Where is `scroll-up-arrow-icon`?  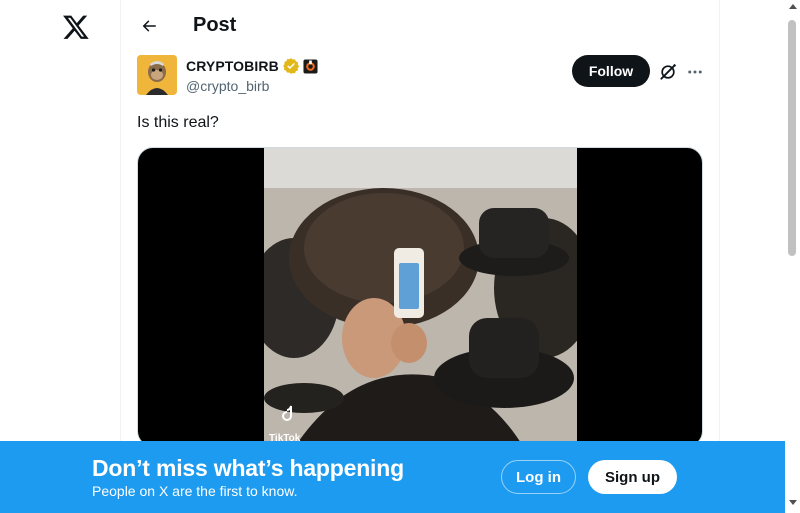 scroll-up-arrow-icon is located at coordinates (793, 6).